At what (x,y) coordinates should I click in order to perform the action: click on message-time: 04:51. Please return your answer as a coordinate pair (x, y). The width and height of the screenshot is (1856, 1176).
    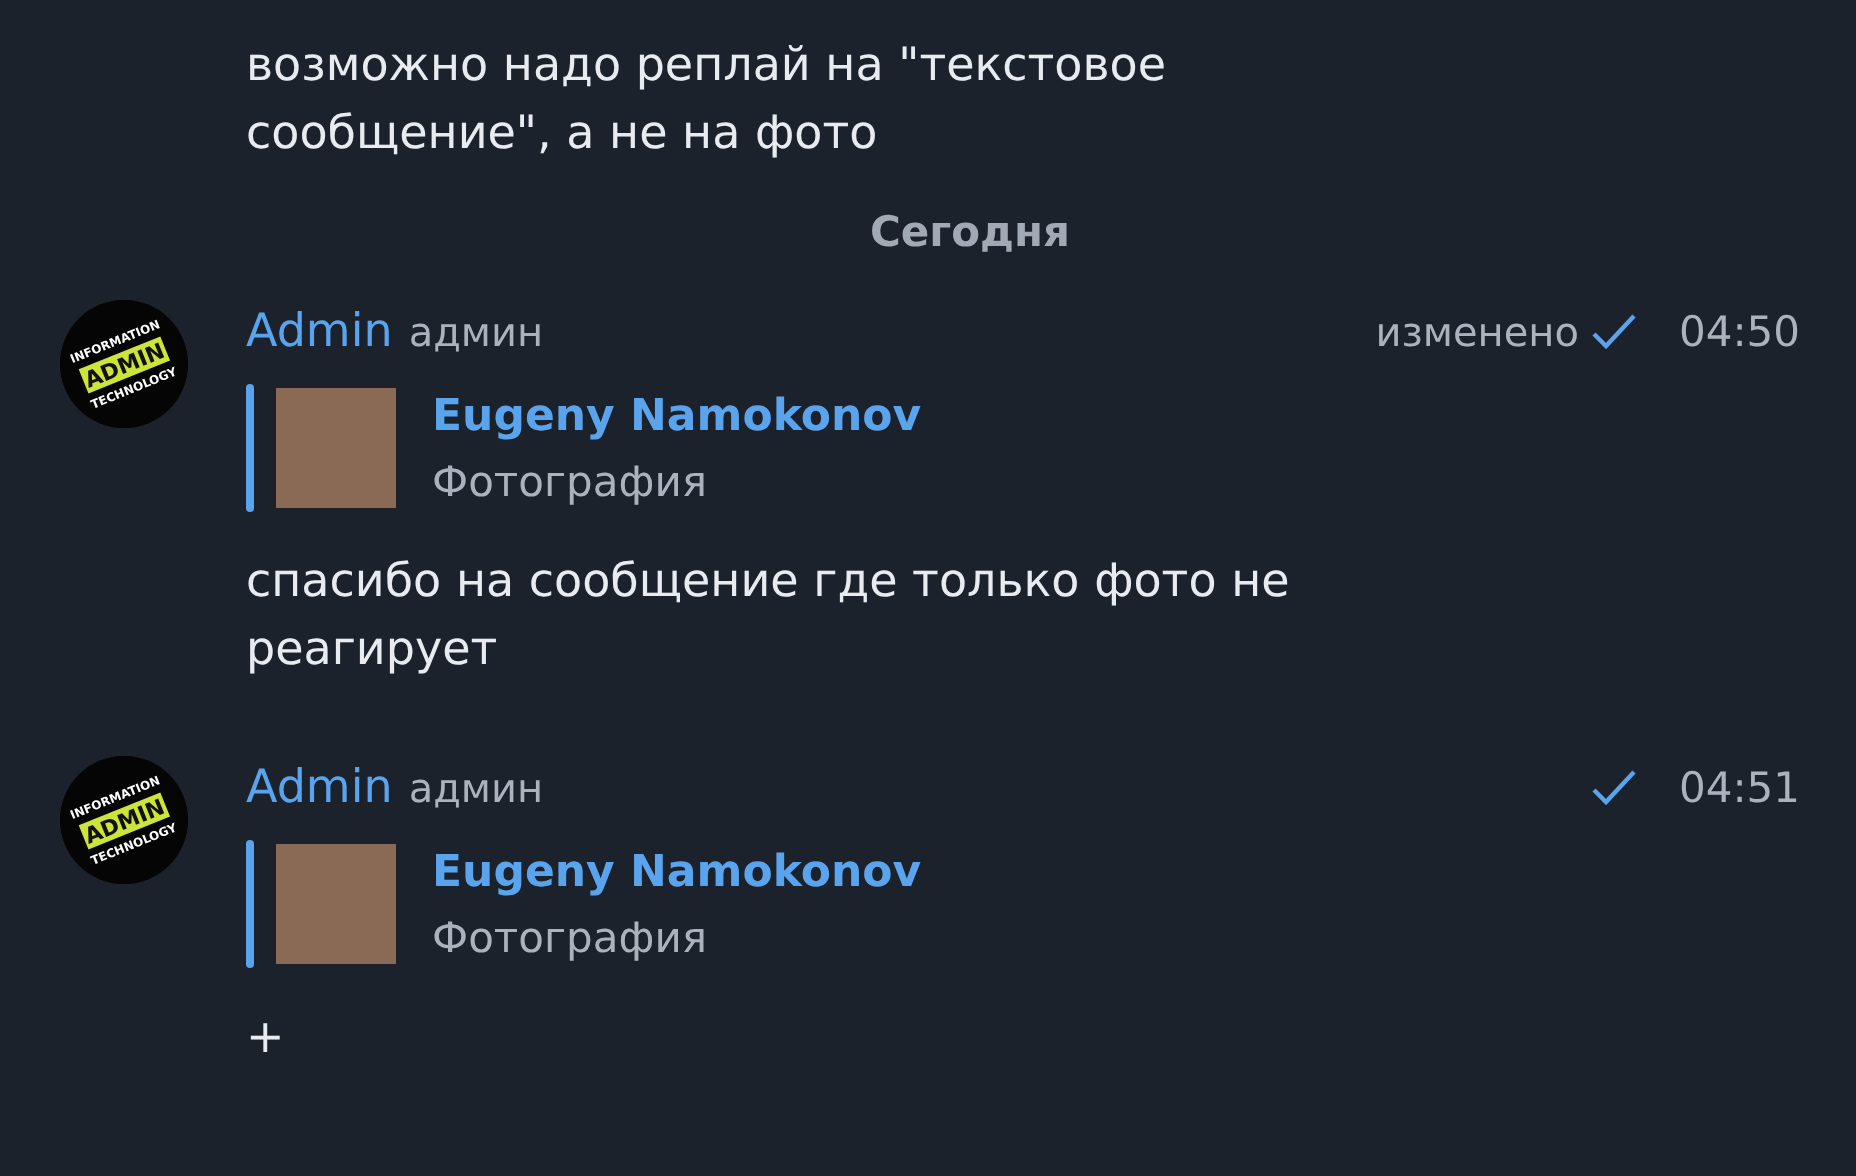
    Looking at the image, I should click on (1739, 788).